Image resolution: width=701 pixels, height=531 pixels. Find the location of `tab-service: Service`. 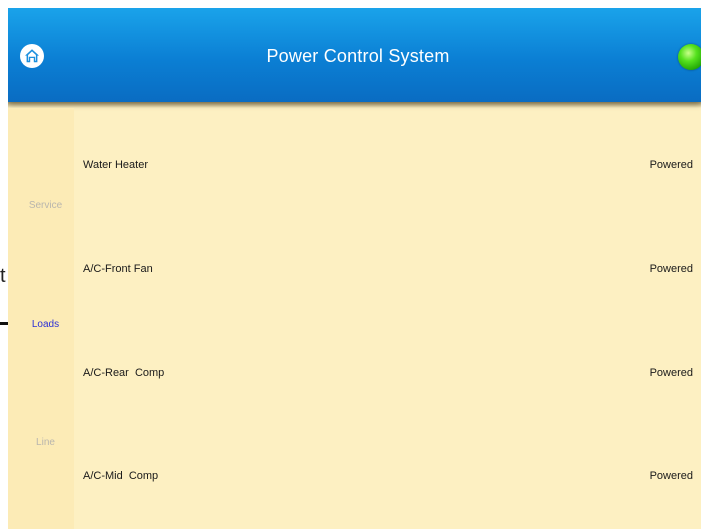

tab-service: Service is located at coordinates (45, 205).